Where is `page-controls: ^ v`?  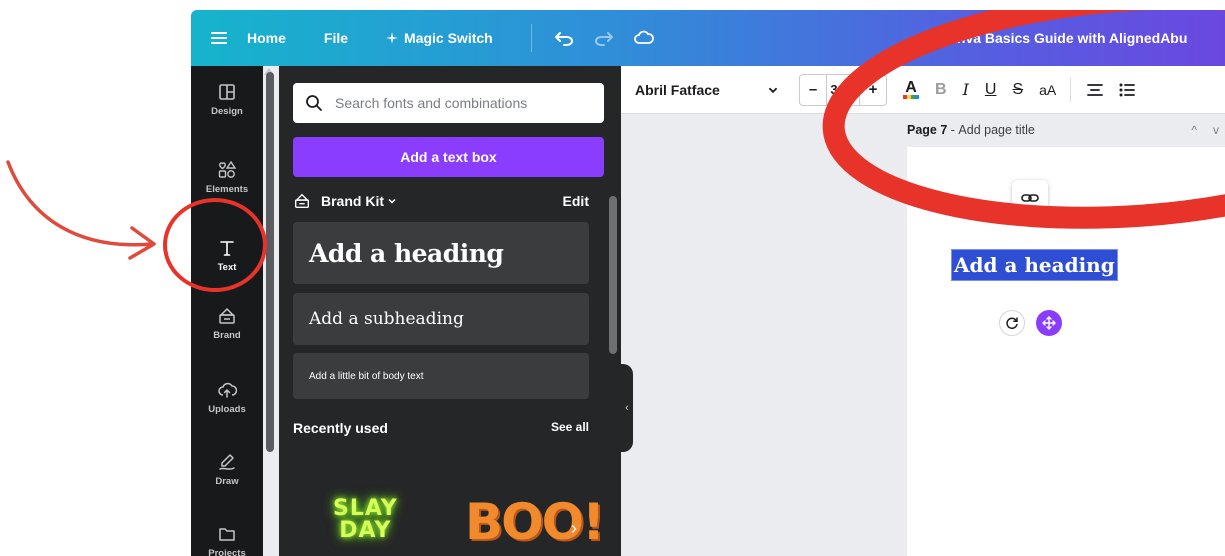
page-controls: ^ v is located at coordinates (1205, 130).